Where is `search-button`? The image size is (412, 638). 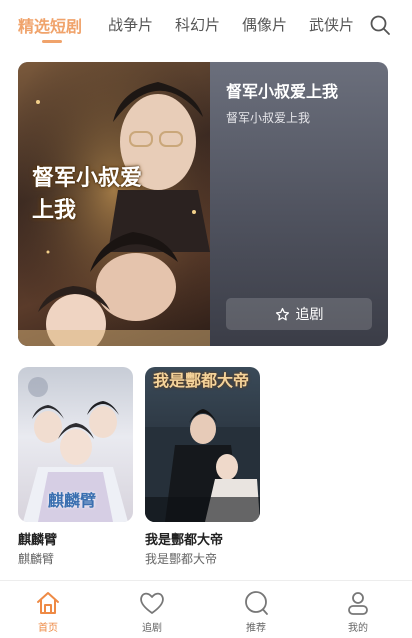 search-button is located at coordinates (380, 25).